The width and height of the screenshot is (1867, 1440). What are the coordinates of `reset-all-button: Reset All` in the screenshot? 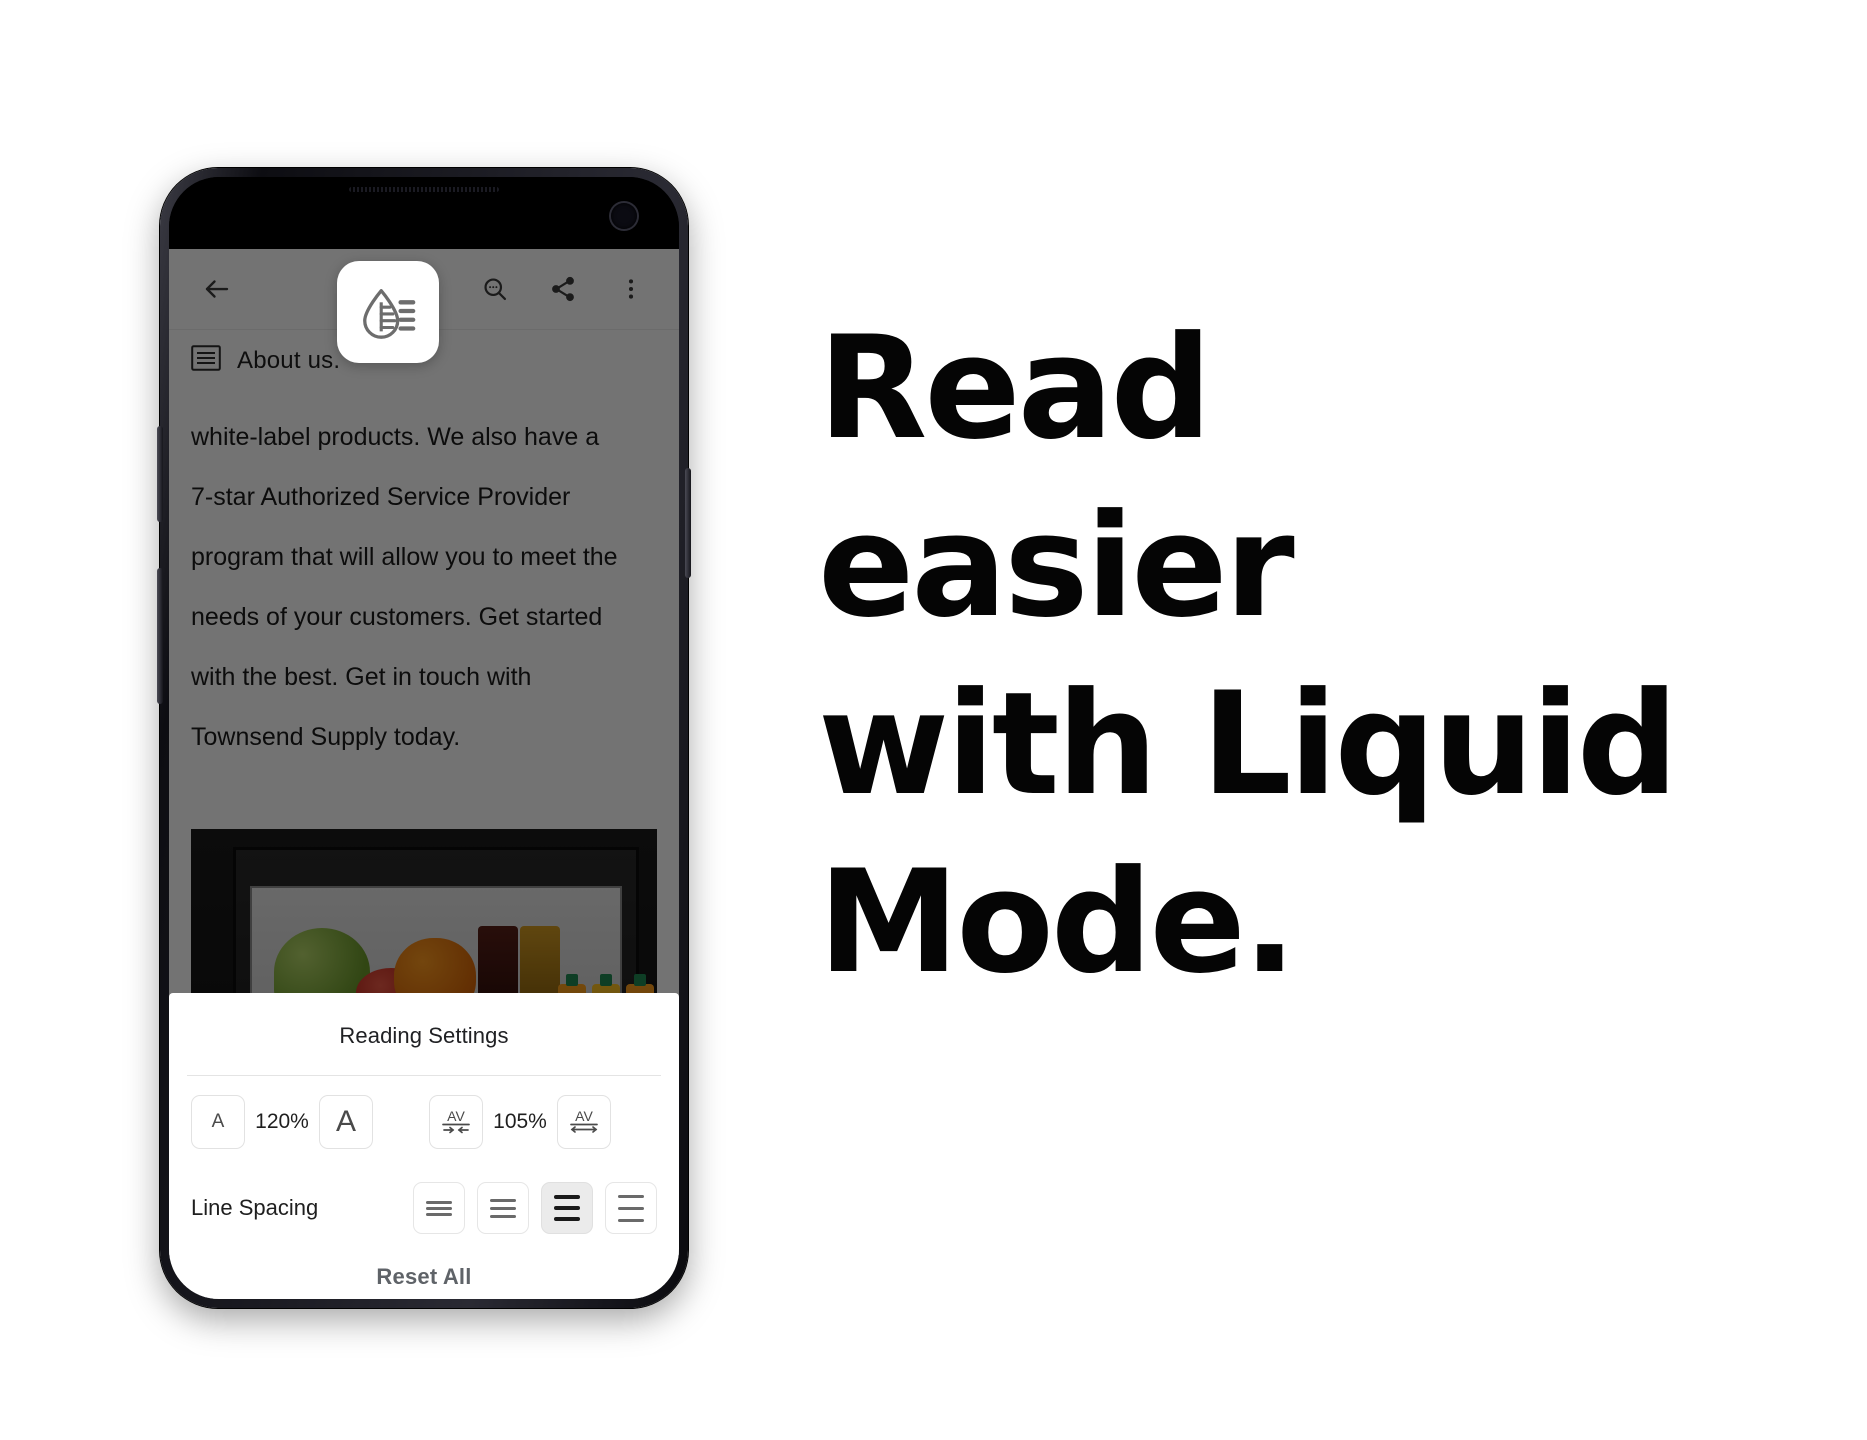 It's located at (424, 1269).